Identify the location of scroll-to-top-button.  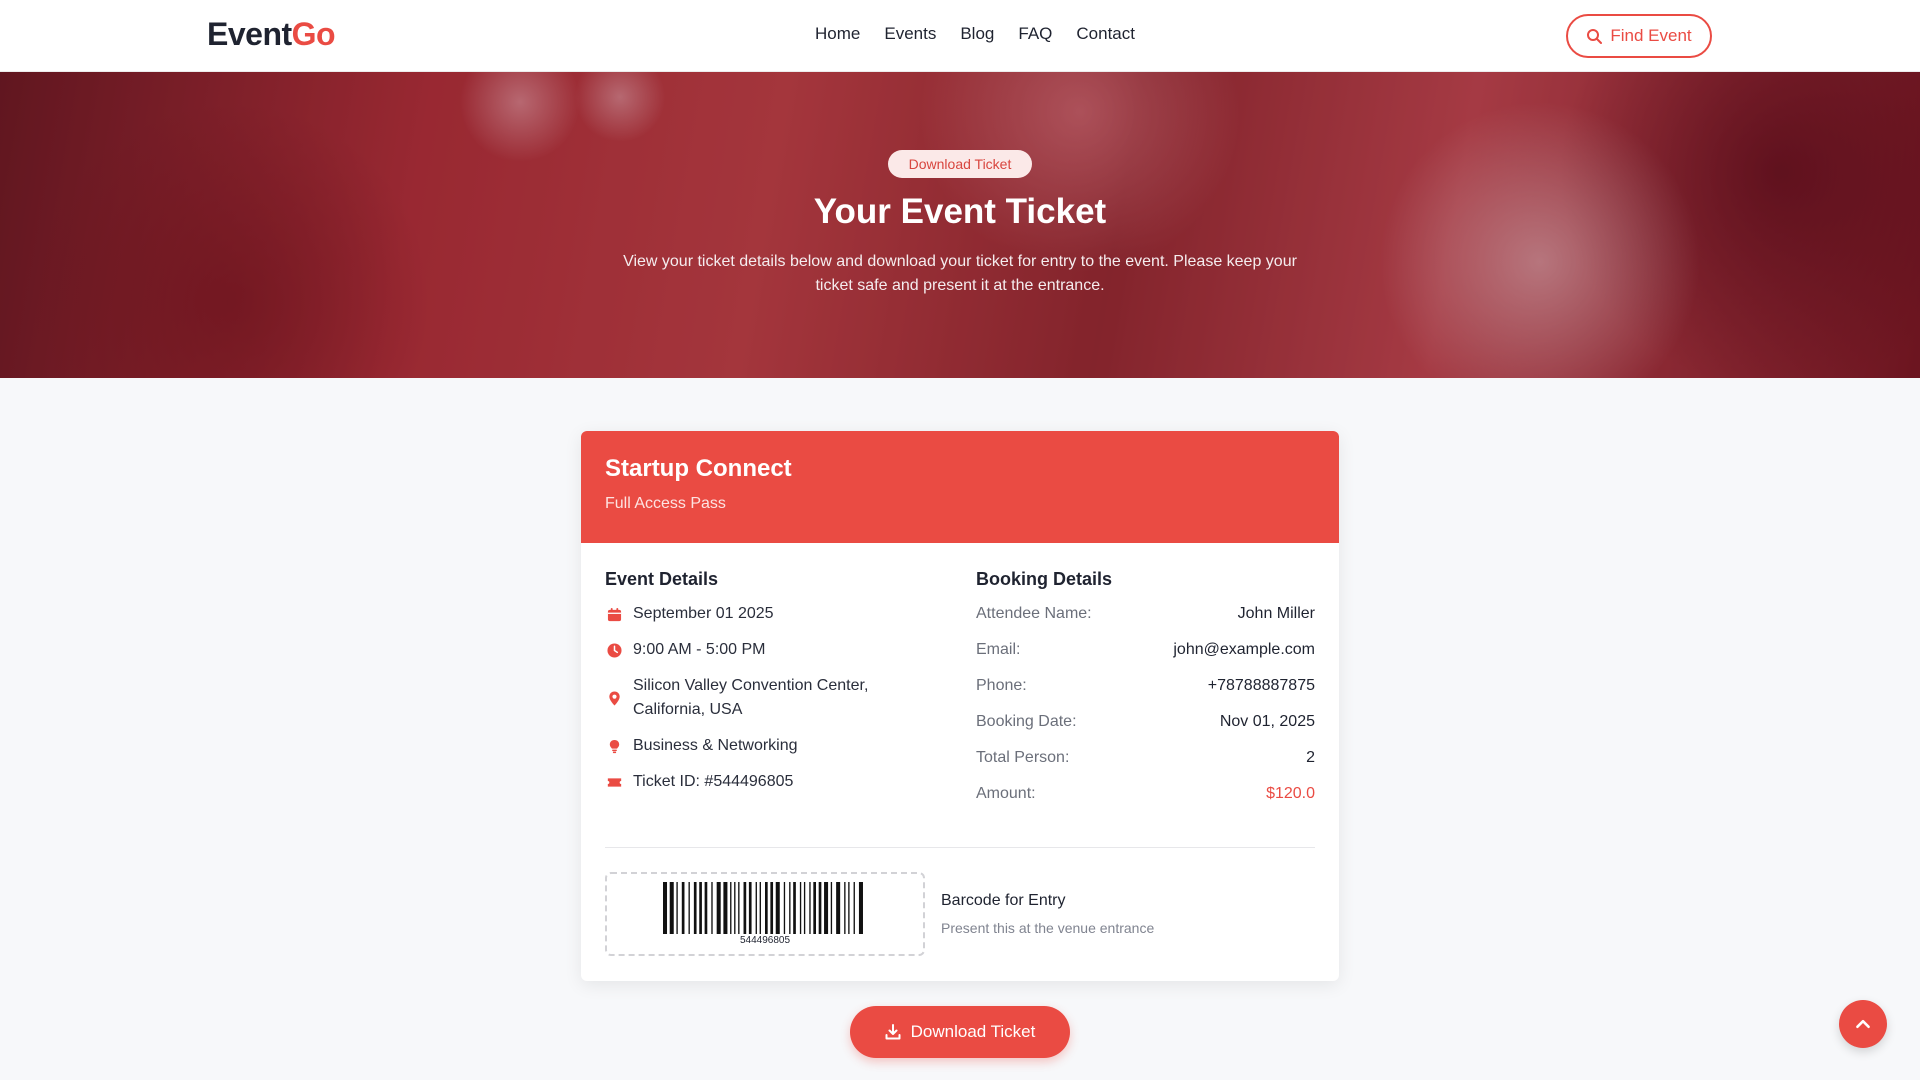
(1863, 1024).